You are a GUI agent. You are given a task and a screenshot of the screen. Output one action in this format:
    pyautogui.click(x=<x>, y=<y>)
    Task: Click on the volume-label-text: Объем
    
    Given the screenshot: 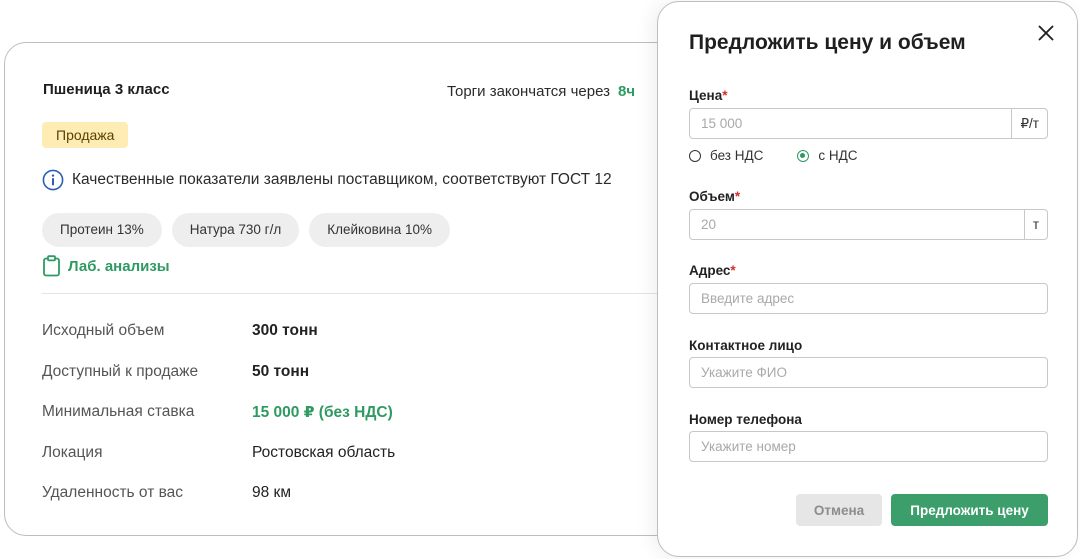 What is the action you would take?
    pyautogui.click(x=712, y=196)
    